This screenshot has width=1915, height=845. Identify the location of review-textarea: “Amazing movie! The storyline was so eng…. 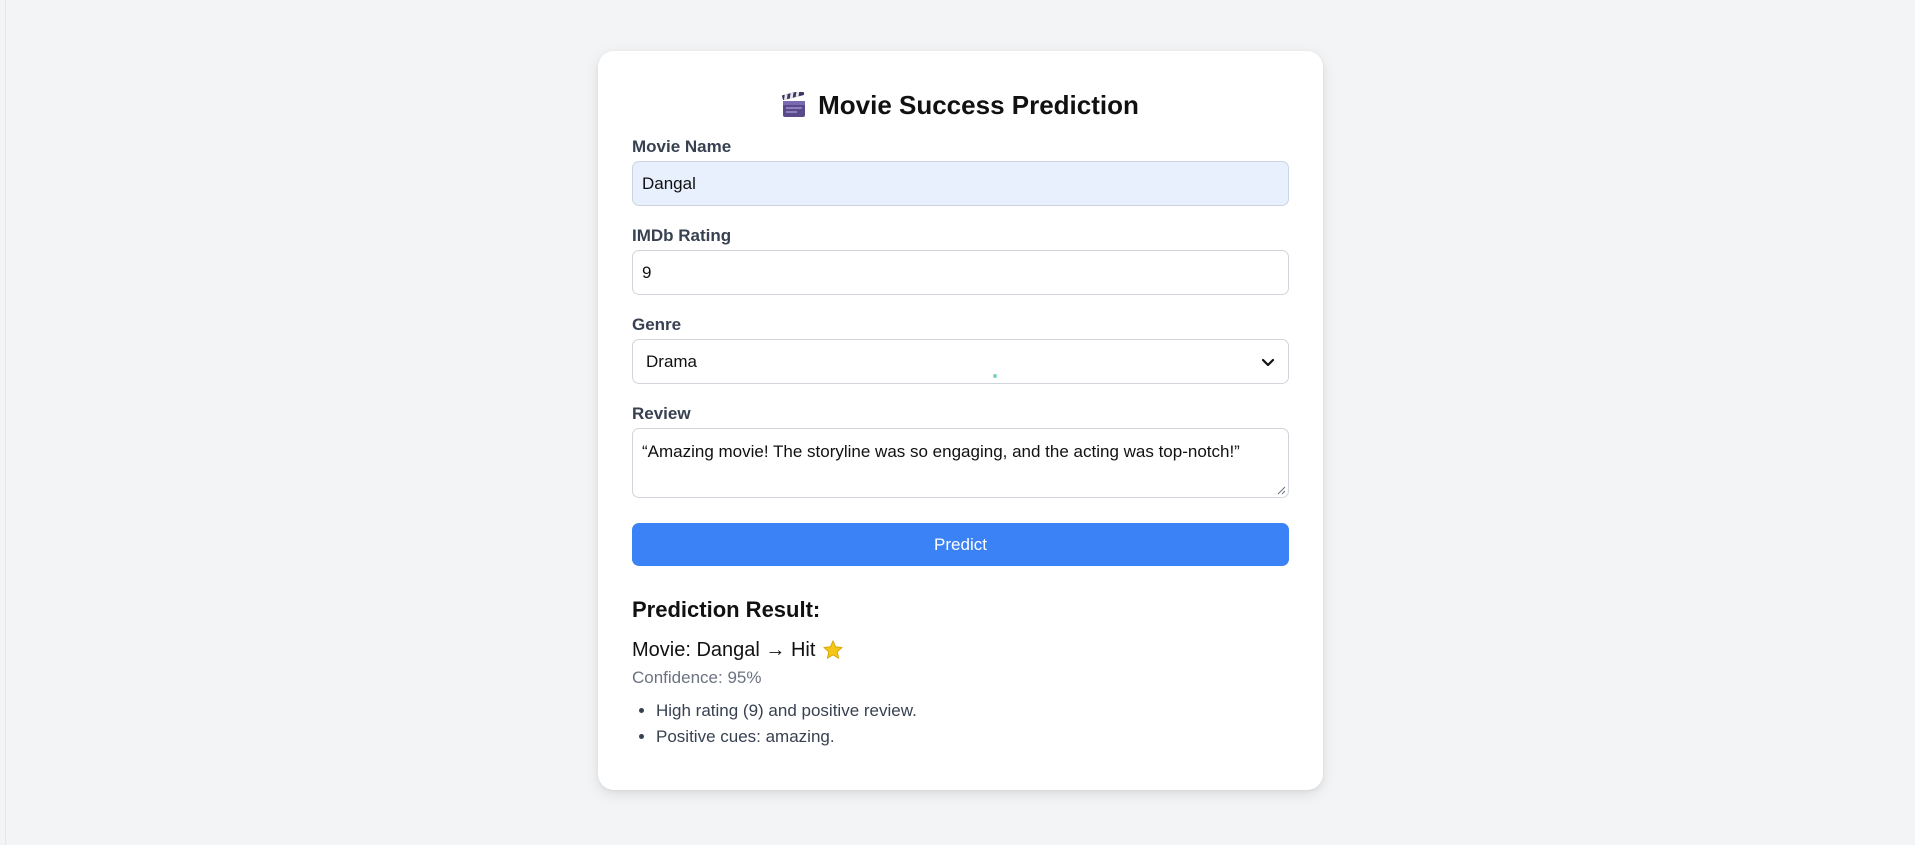
(960, 463).